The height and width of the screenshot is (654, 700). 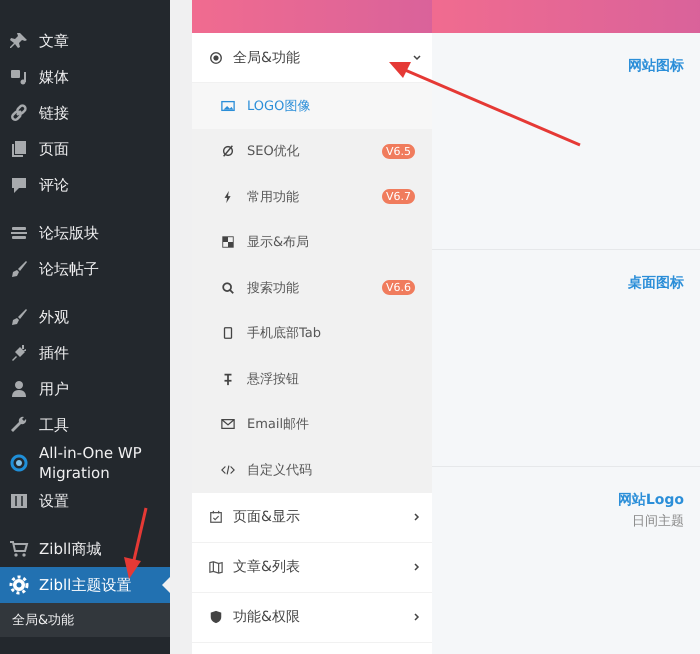 What do you see at coordinates (85, 41) in the screenshot?
I see `sidebar-item: 文章` at bounding box center [85, 41].